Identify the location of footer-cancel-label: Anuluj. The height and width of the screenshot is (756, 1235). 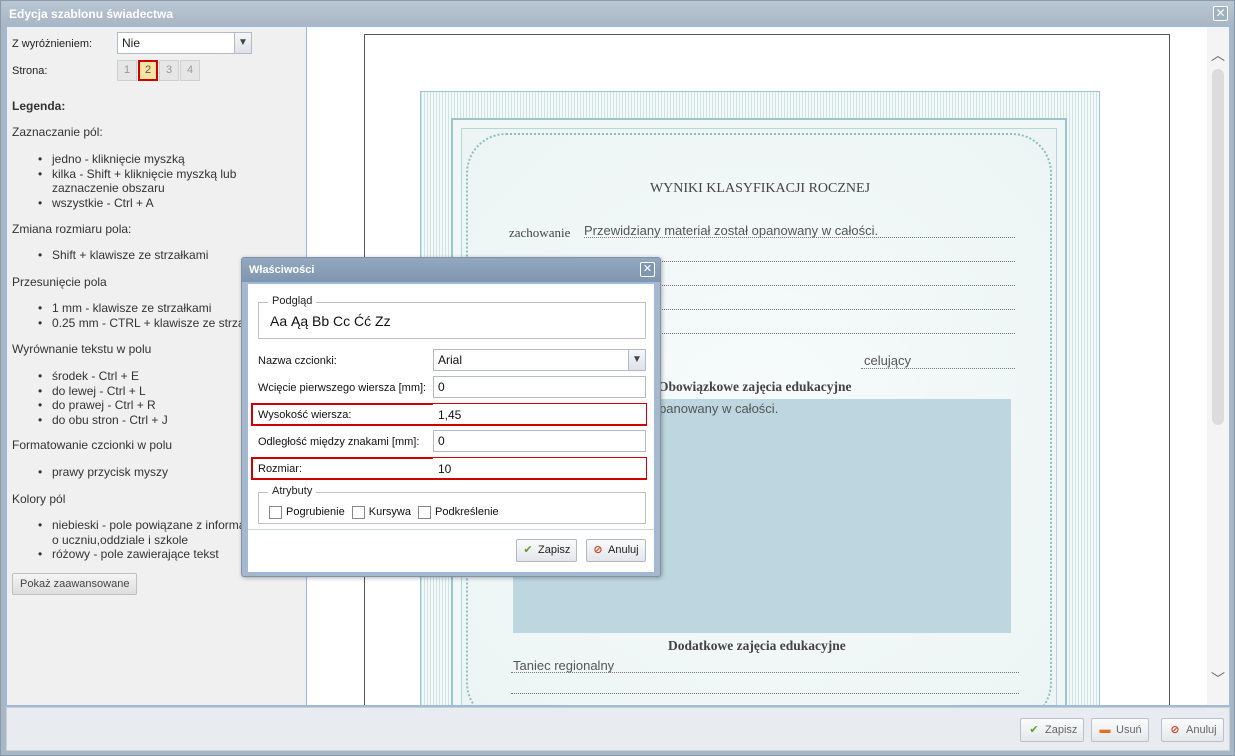
(1201, 730).